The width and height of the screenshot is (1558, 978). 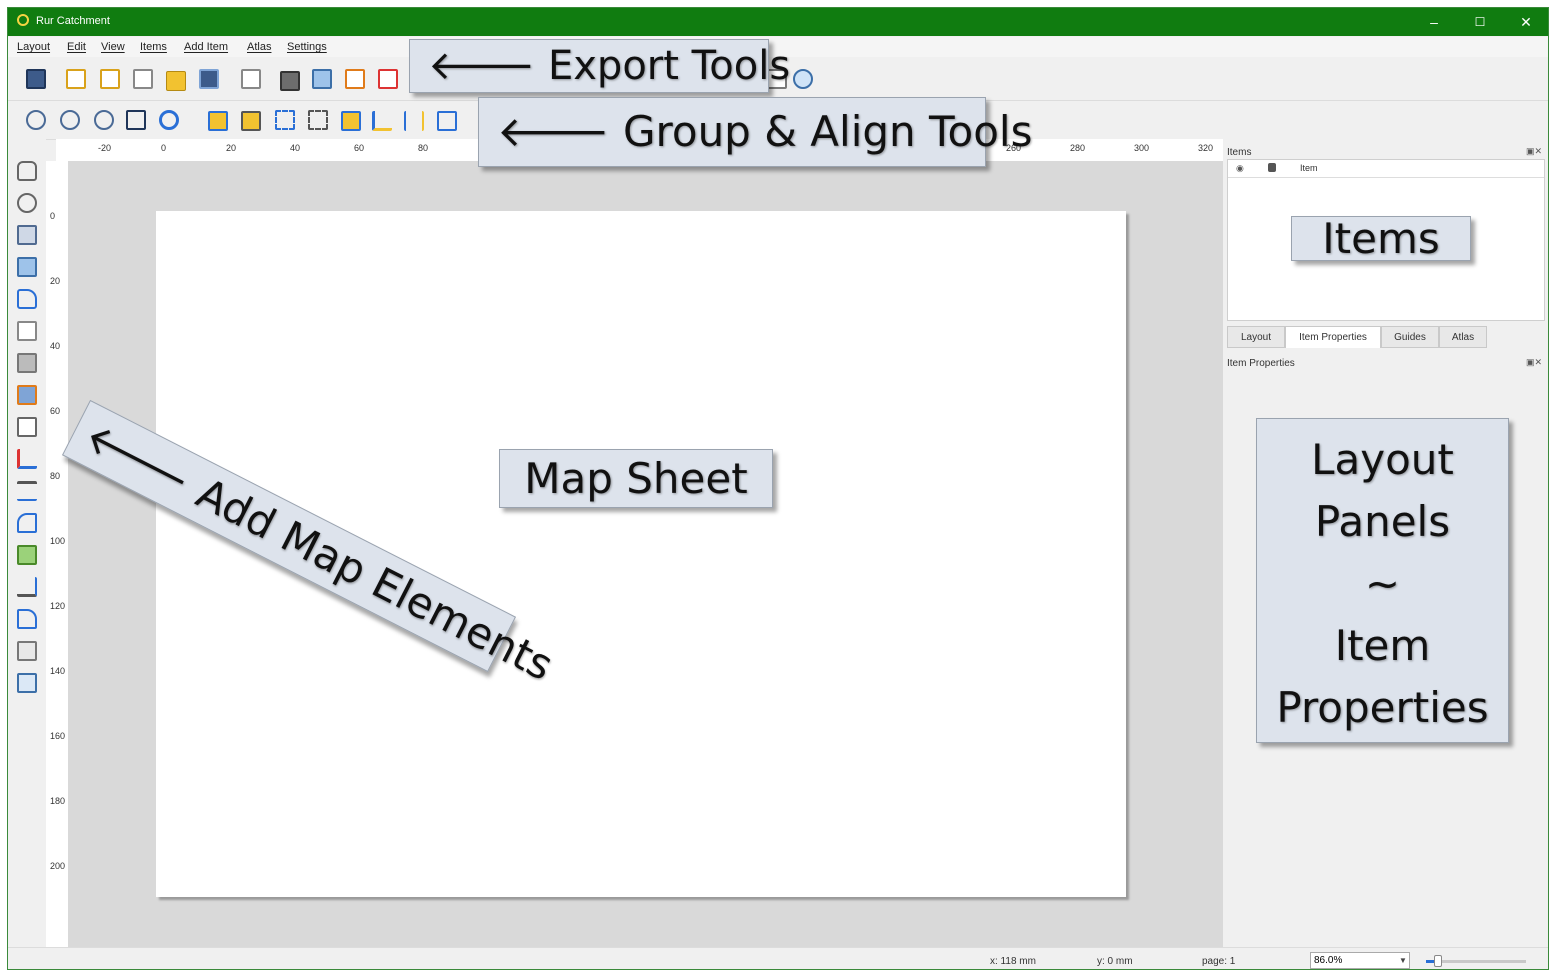 What do you see at coordinates (27, 523) in the screenshot?
I see `add-north-arrow-icon` at bounding box center [27, 523].